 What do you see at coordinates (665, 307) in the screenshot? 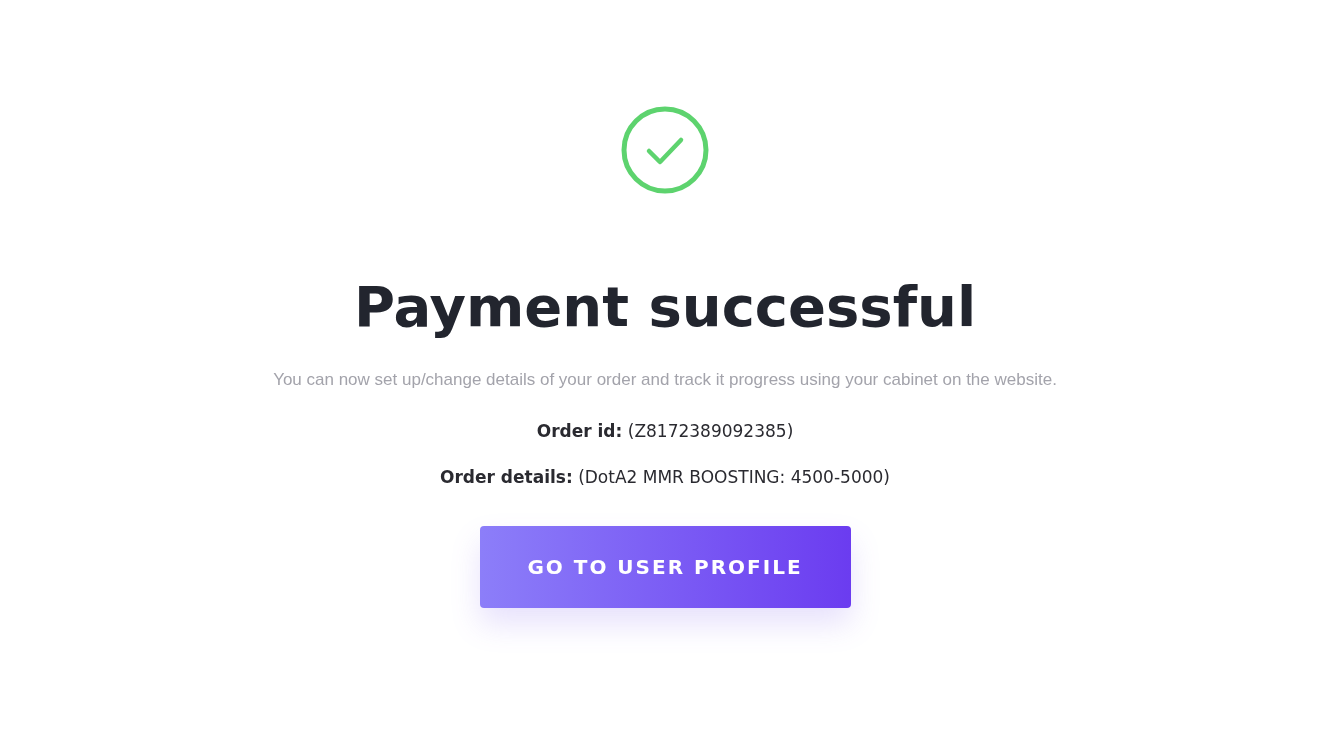
I see `page-title: Payment successful` at bounding box center [665, 307].